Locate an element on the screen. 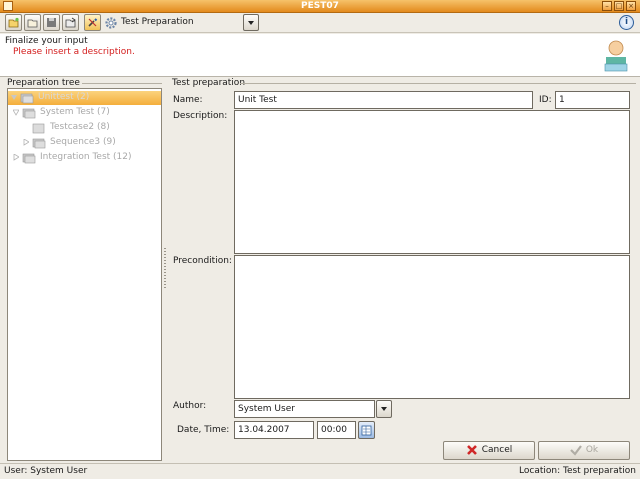  tree-node-sequence3: Sequence3 (9) is located at coordinates (84, 143).